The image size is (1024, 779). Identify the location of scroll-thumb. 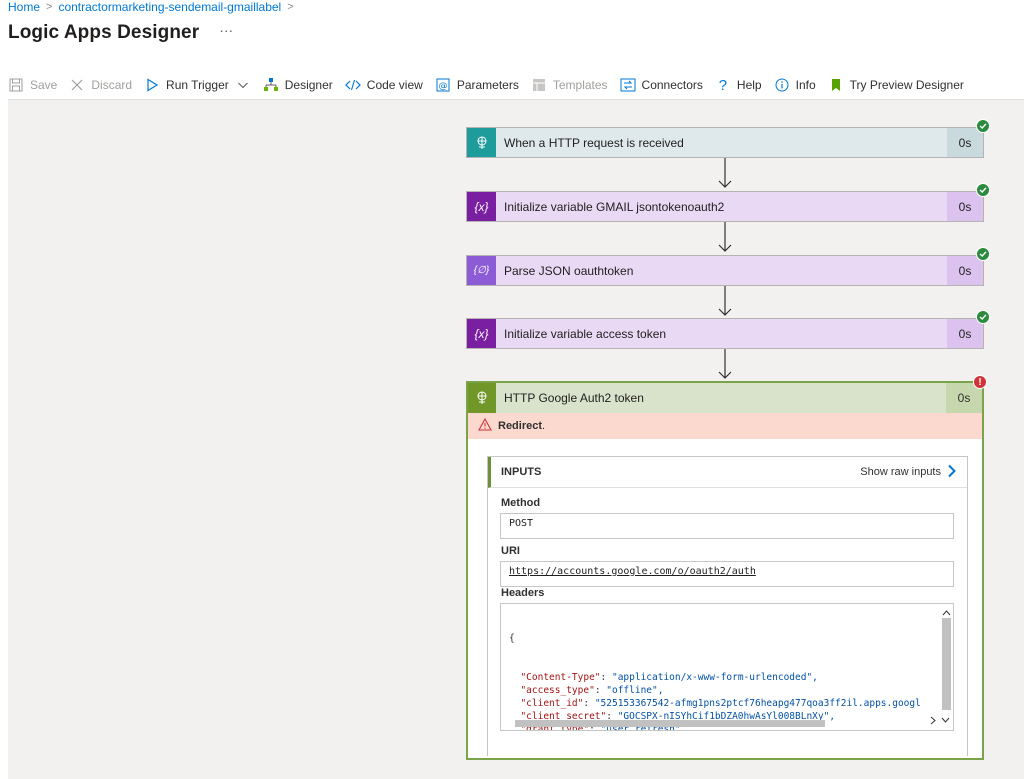
(946, 664).